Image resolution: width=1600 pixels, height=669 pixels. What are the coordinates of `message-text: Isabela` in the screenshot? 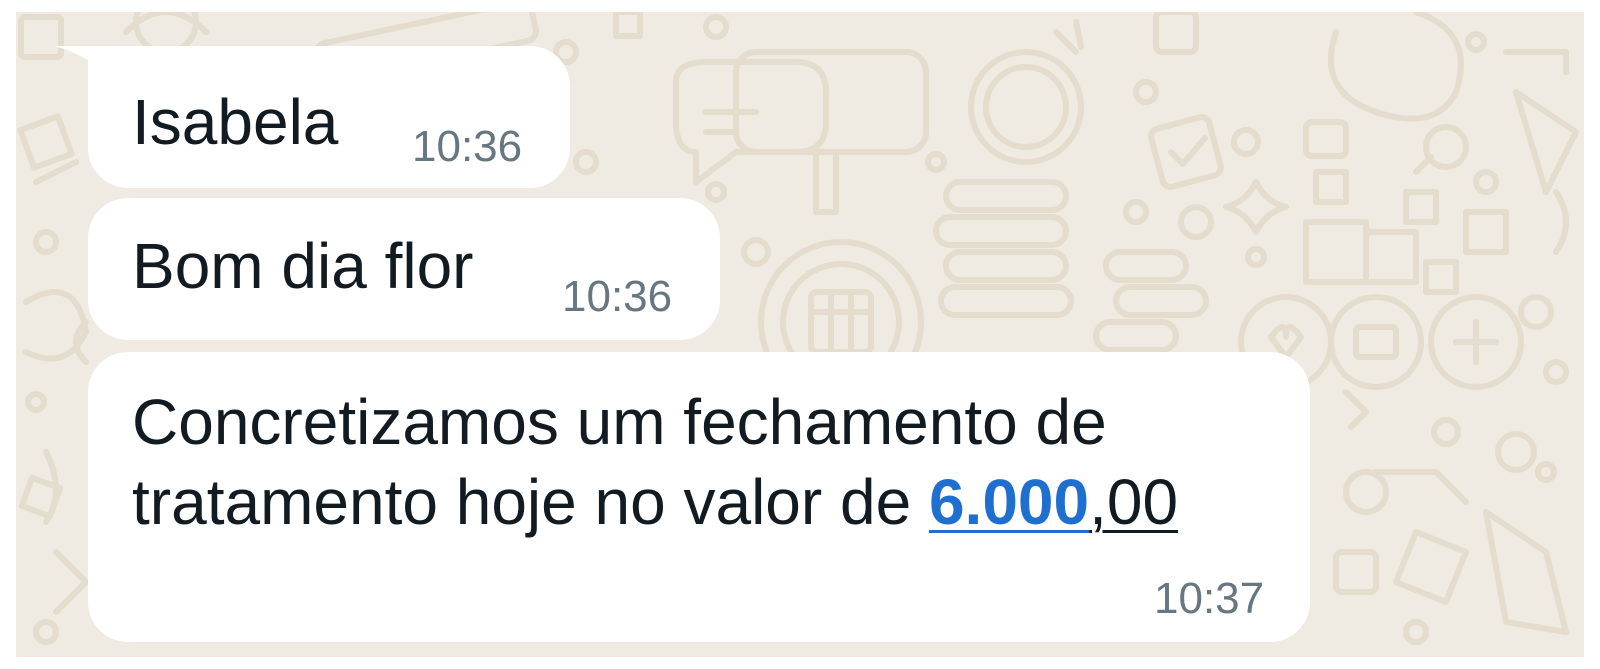 It's located at (235, 122).